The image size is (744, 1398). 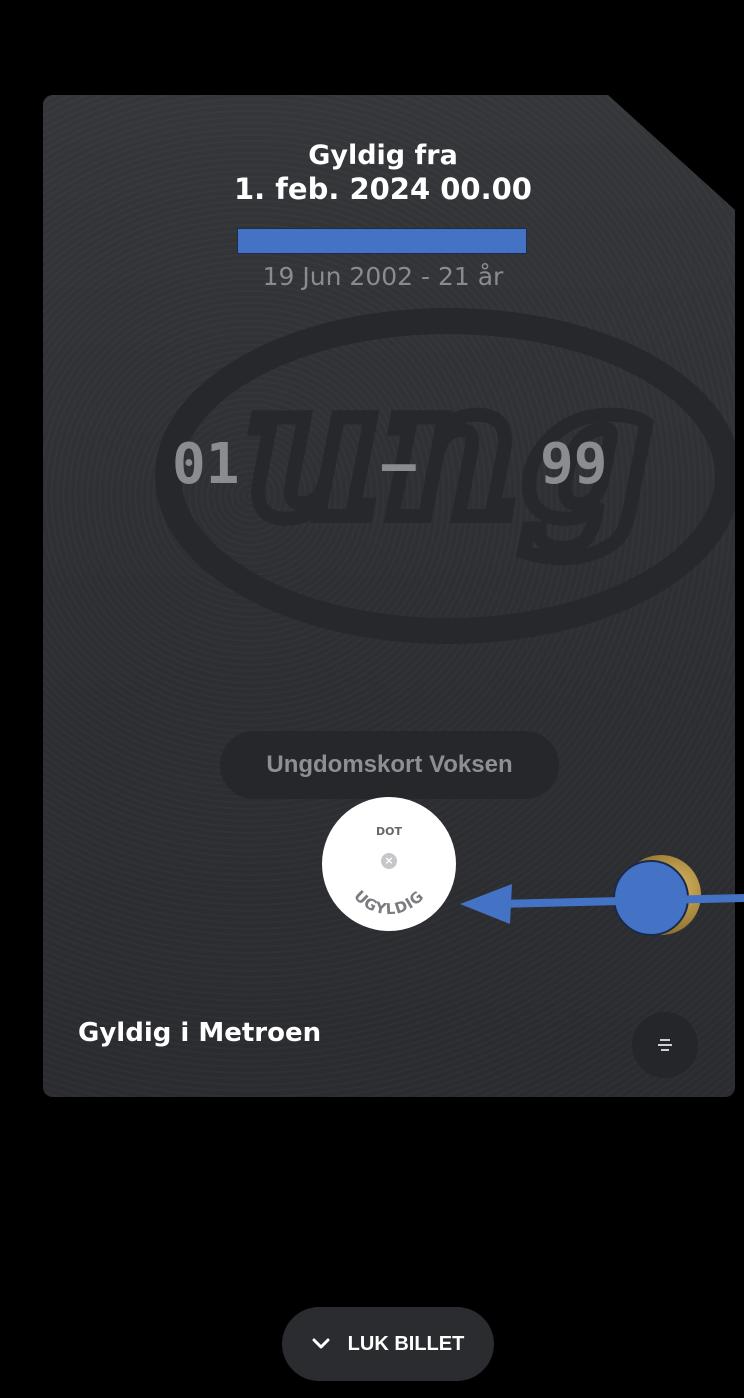 I want to click on ticket-type-badge: Ungdomskort Voksen, so click(x=389, y=765).